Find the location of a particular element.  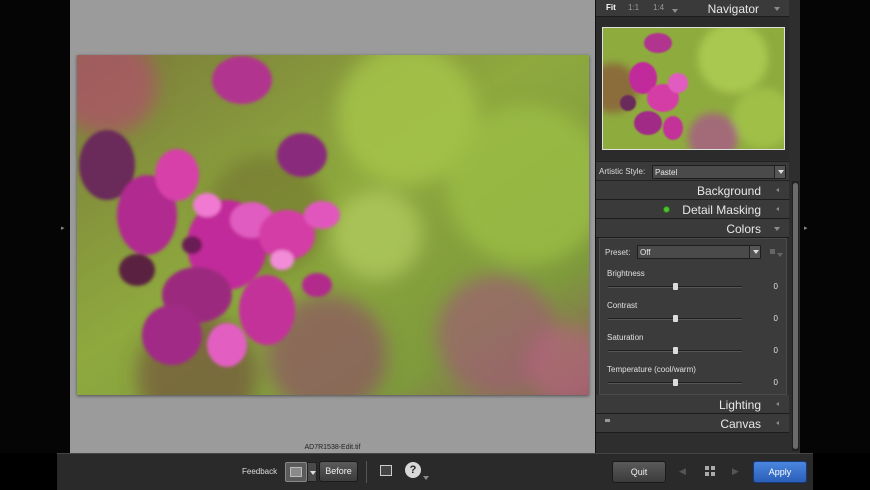

temperature-value: 0 is located at coordinates (775, 382).